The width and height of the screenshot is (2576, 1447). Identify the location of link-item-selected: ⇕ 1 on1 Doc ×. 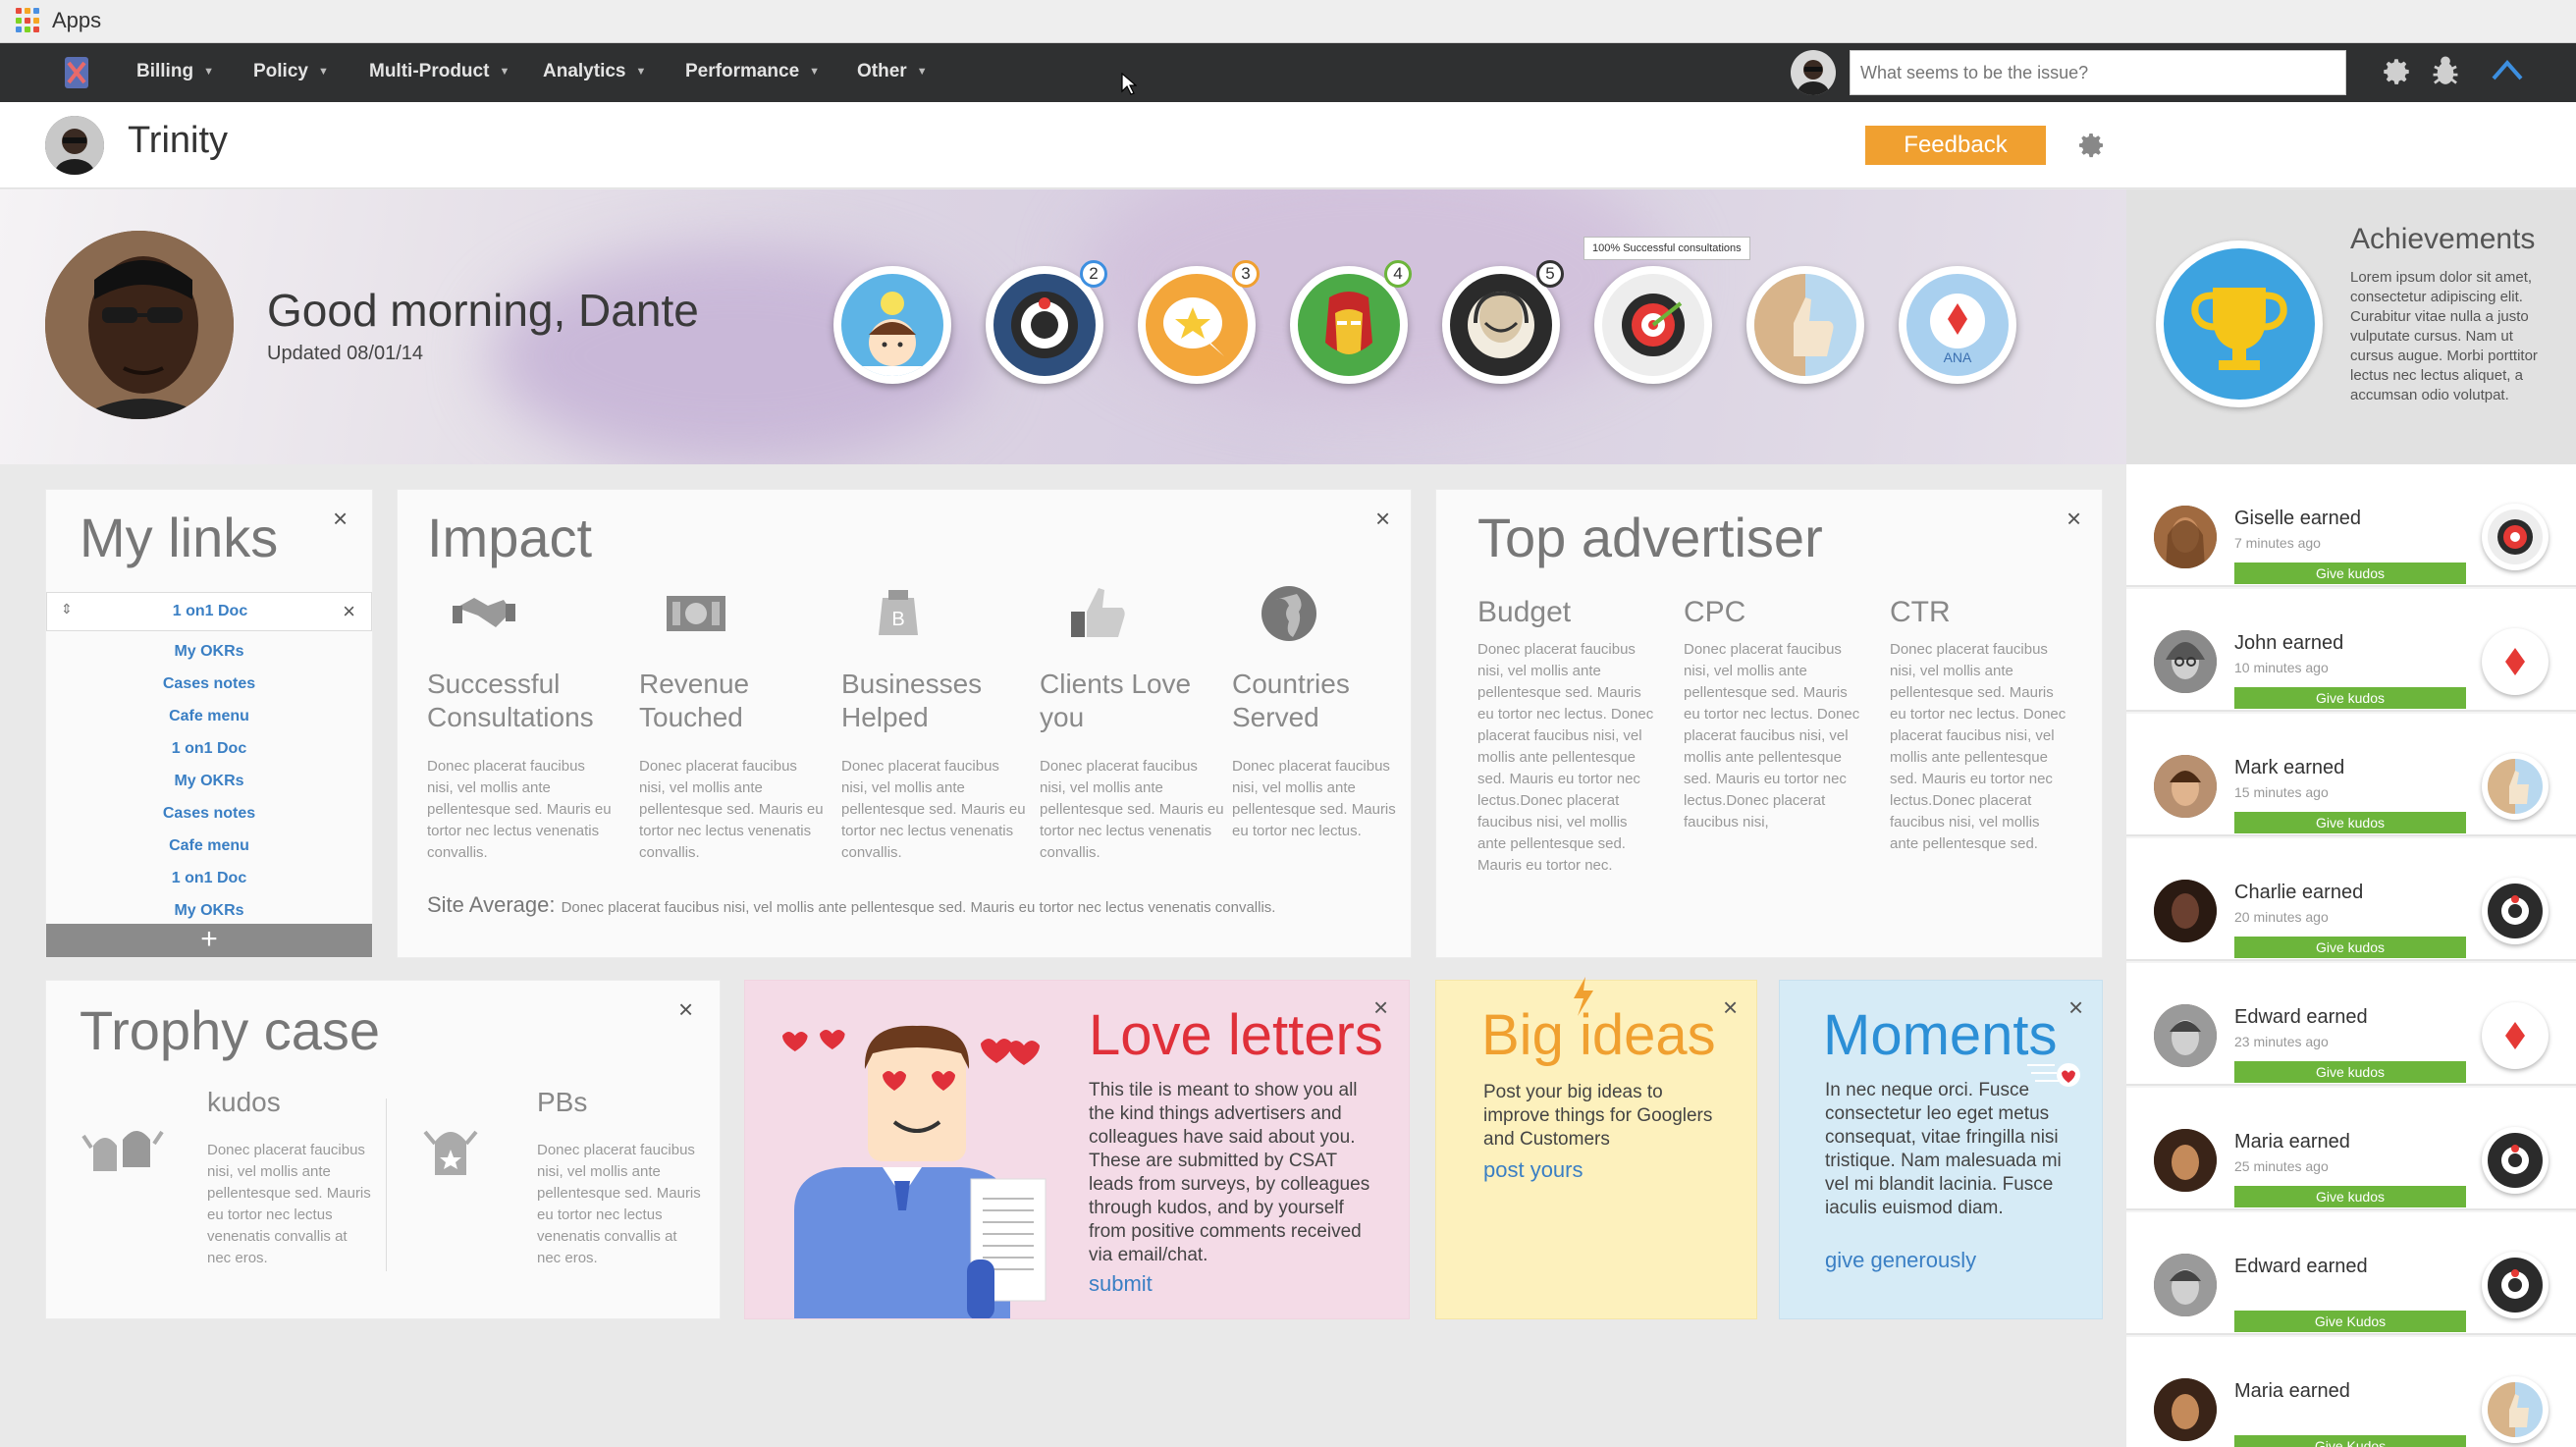
(209, 611).